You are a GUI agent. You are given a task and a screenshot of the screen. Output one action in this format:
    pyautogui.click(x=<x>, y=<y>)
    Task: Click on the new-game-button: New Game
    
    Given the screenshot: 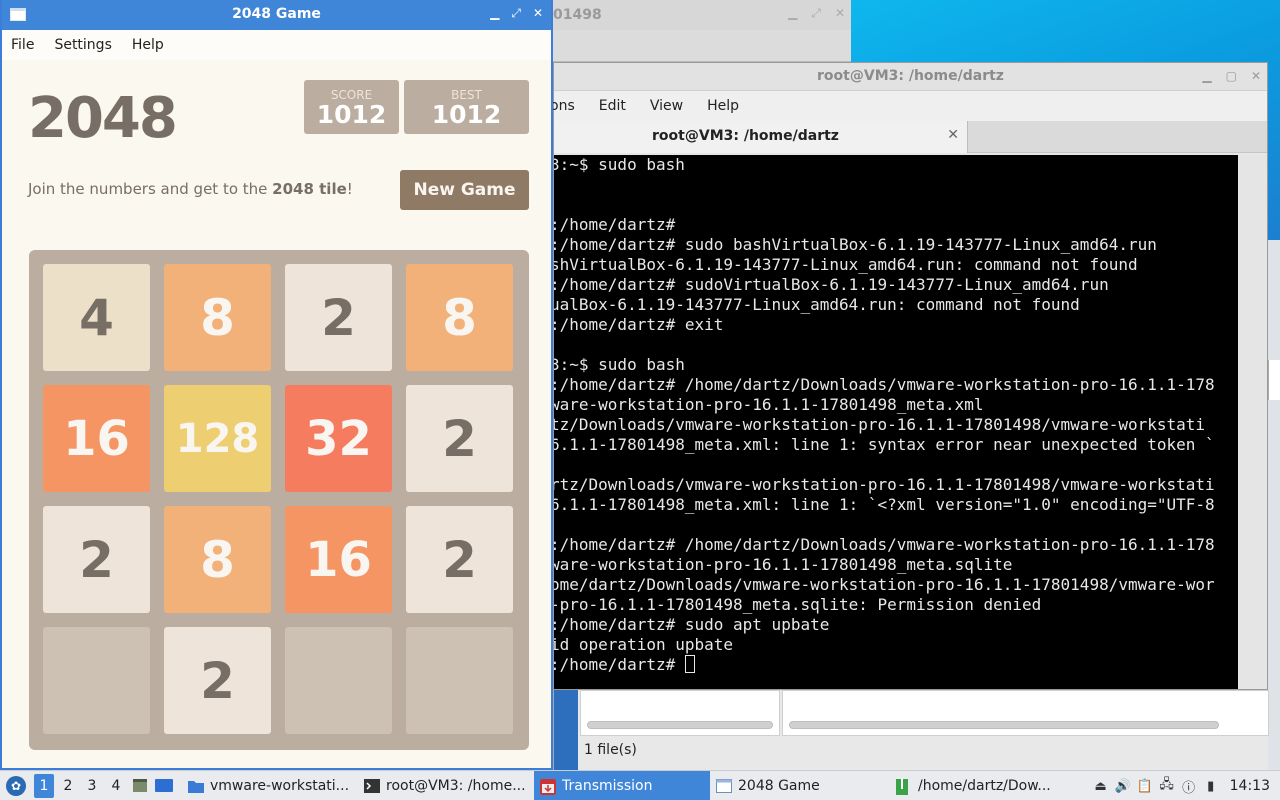 What is the action you would take?
    pyautogui.click(x=464, y=190)
    